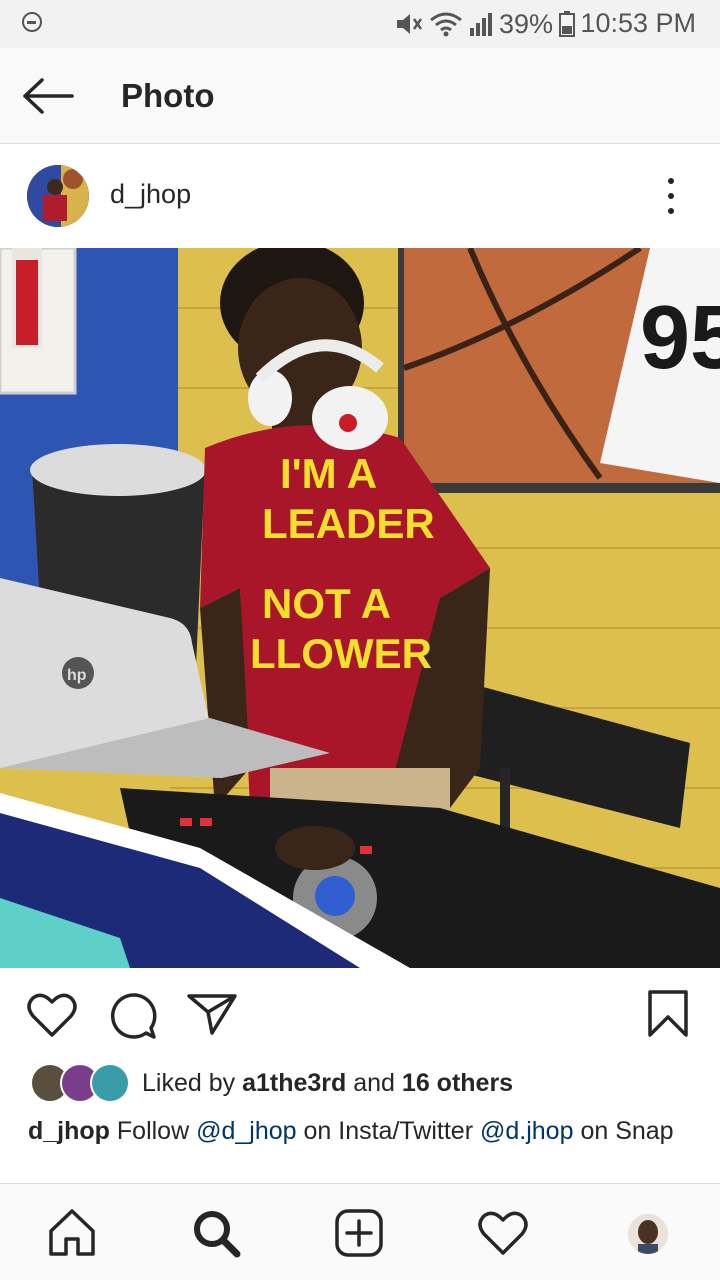 The height and width of the screenshot is (1280, 720). What do you see at coordinates (294, 1083) in the screenshot?
I see `liker-username: a1the3rd` at bounding box center [294, 1083].